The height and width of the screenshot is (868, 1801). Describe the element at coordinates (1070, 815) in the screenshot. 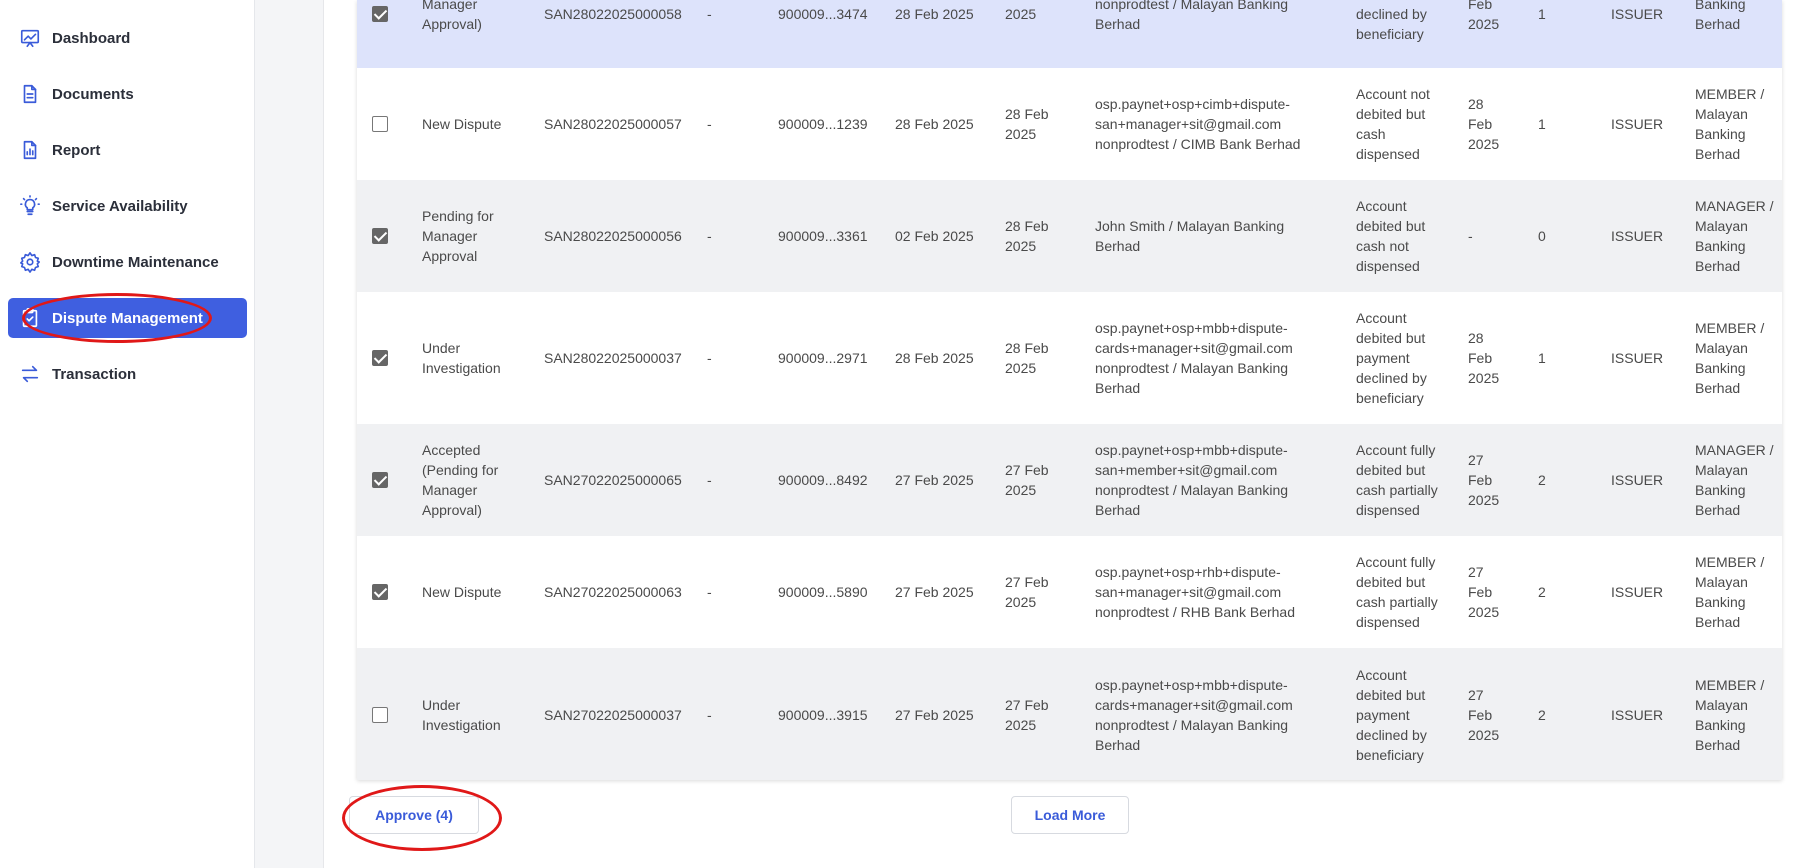

I see `load-more-button: Load More` at that location.